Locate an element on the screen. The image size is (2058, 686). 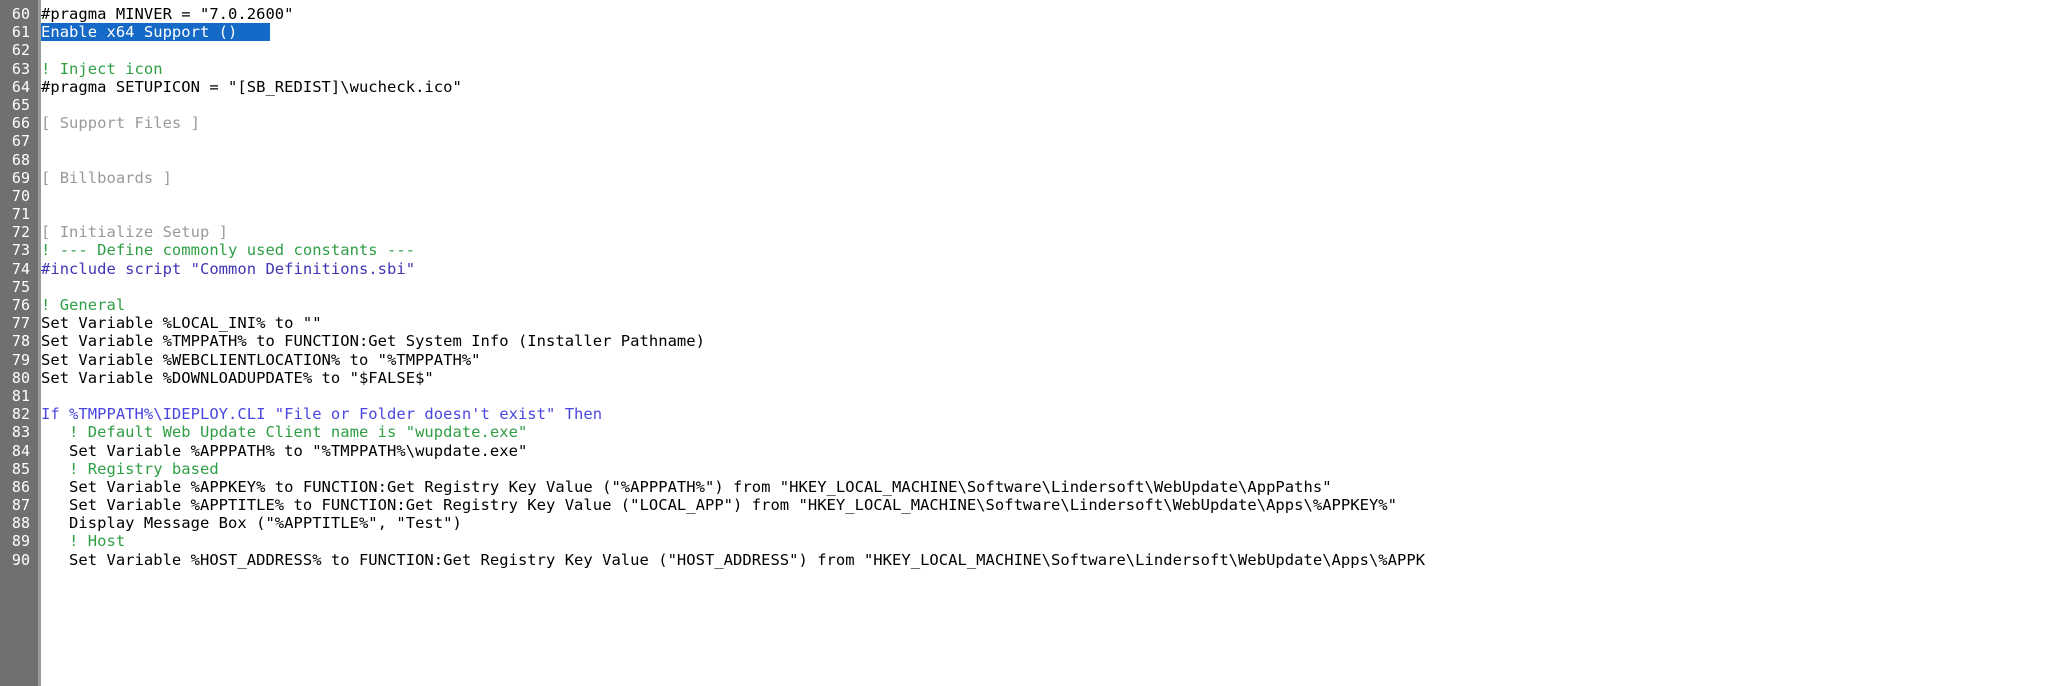
code-line: 85 ! Registry based is located at coordinates (1029, 469).